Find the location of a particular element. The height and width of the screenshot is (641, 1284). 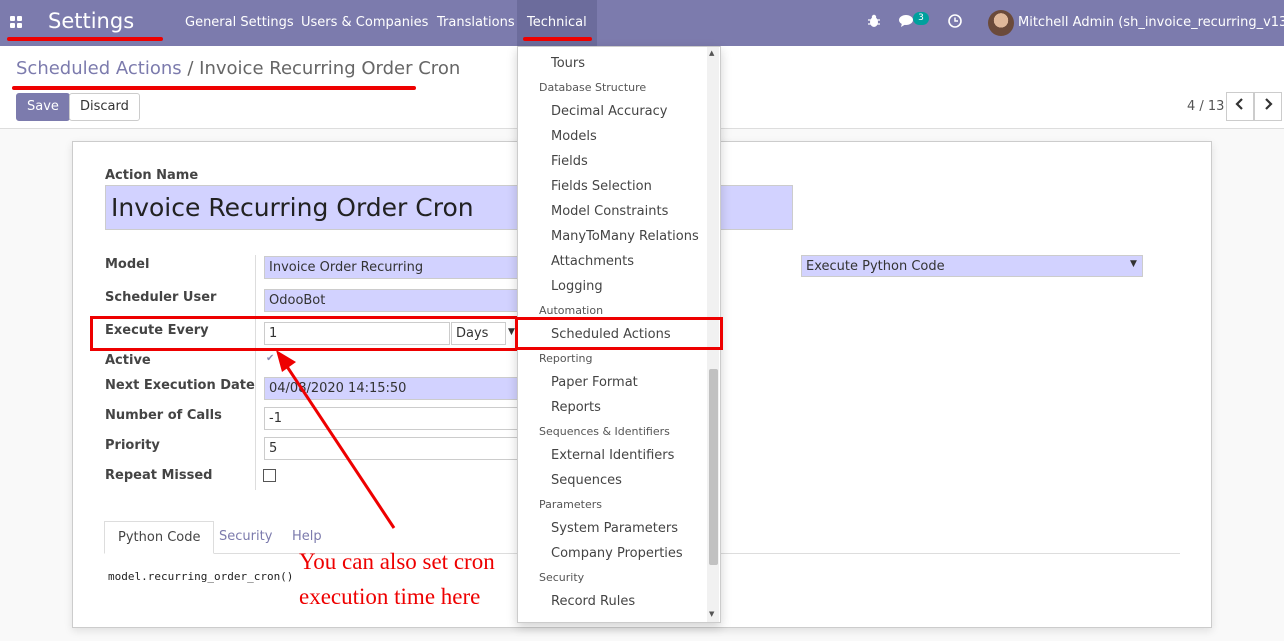

annotation-box-scheduled-actions is located at coordinates (619, 333).